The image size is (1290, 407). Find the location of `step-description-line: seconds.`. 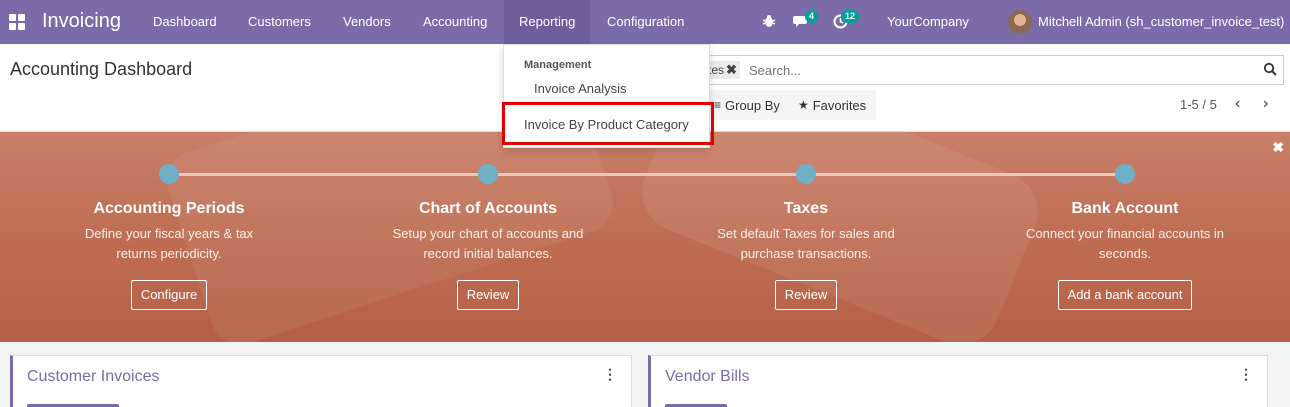

step-description-line: seconds. is located at coordinates (1125, 253).